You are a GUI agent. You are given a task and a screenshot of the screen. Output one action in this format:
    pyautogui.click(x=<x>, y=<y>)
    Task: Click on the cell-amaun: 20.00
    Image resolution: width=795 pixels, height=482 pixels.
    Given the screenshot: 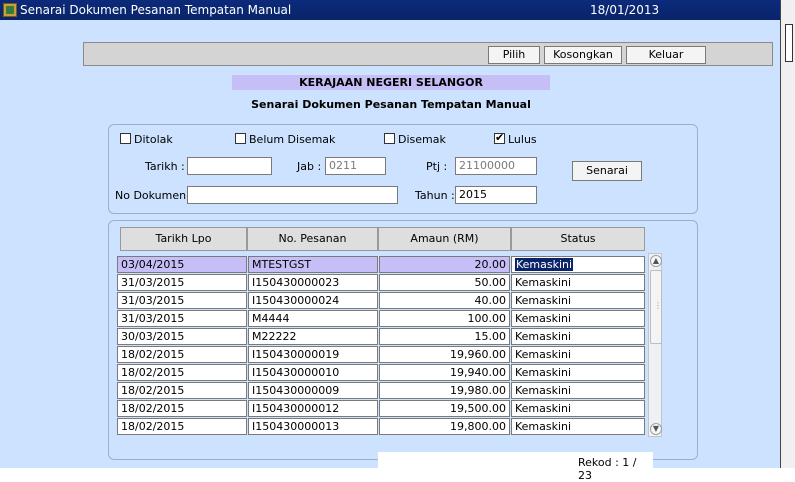 What is the action you would take?
    pyautogui.click(x=444, y=264)
    